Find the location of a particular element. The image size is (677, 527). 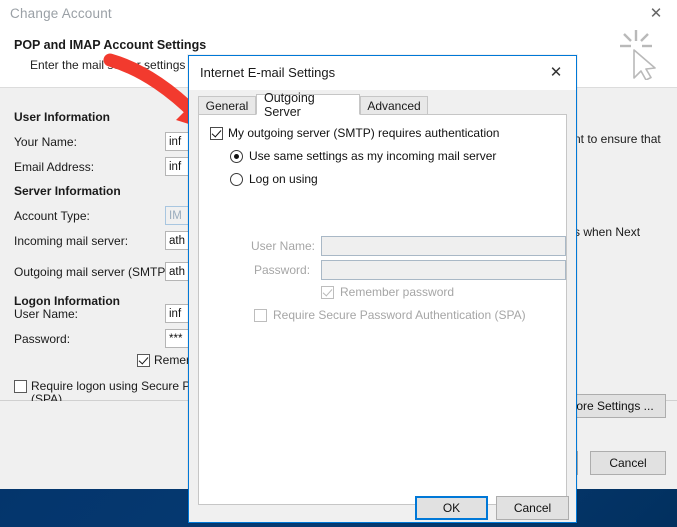

radio-log-on-using-label: Log on using is located at coordinates (283, 179).